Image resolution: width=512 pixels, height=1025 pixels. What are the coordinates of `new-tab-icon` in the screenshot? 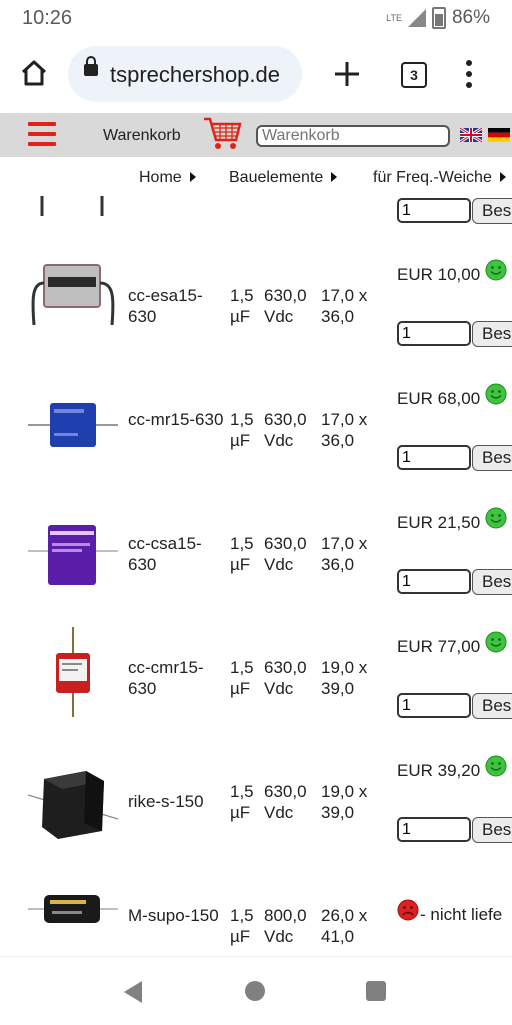 It's located at (347, 74).